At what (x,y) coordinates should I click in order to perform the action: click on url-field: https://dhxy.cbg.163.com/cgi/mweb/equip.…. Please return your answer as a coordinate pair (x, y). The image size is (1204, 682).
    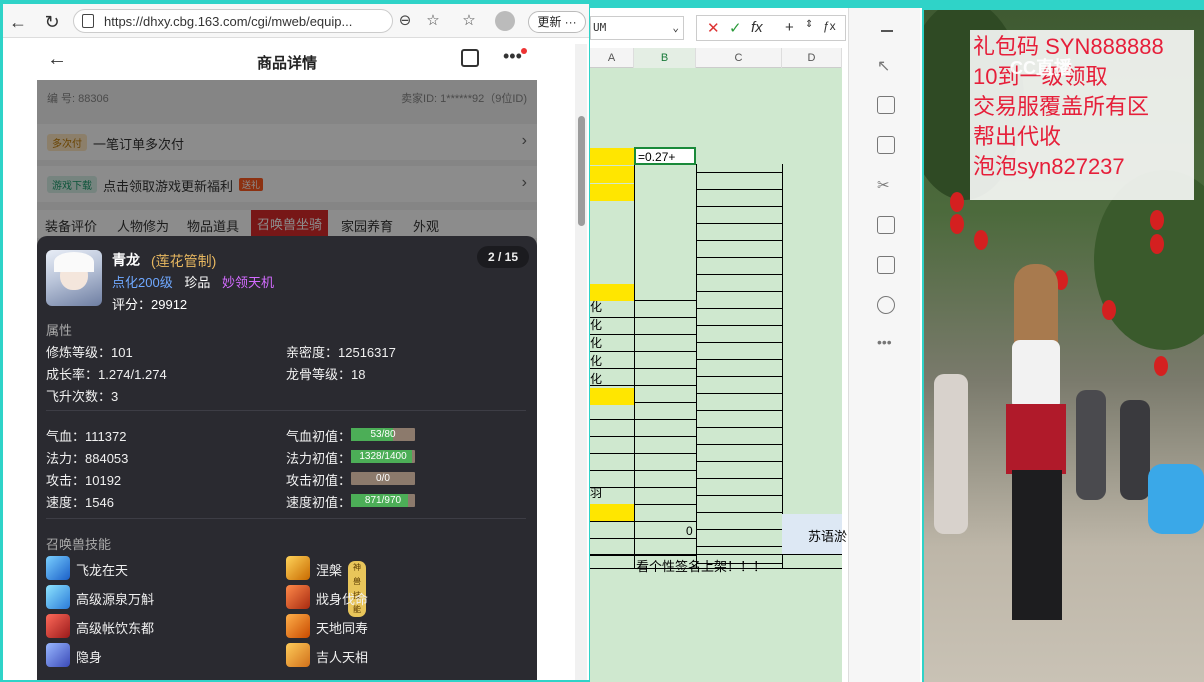
    Looking at the image, I should click on (233, 21).